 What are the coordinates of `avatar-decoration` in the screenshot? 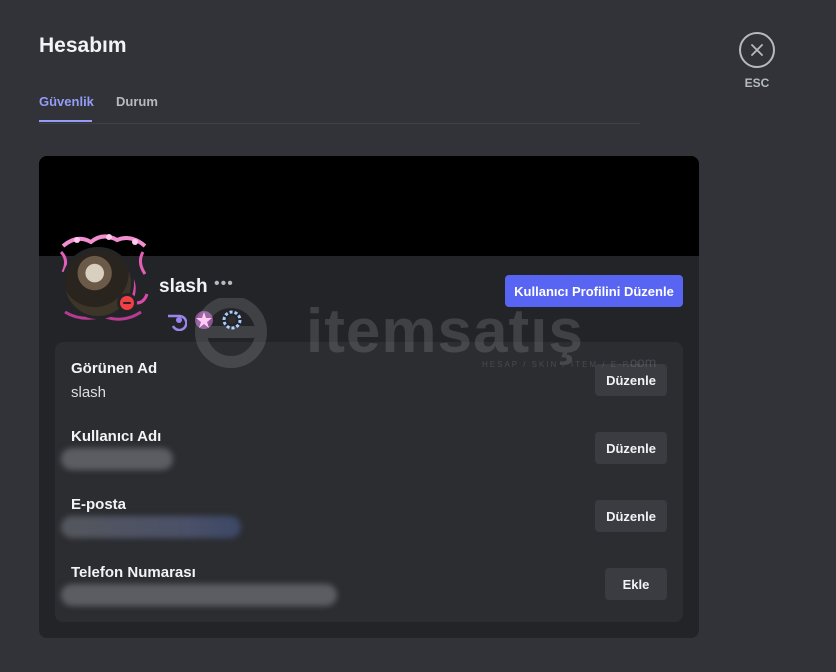 It's located at (103, 278).